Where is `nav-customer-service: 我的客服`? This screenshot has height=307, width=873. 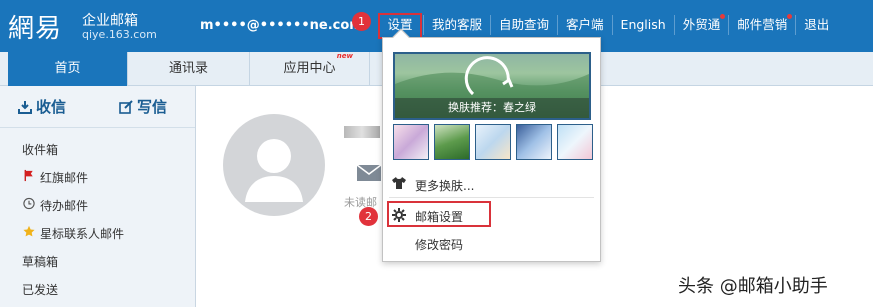 nav-customer-service: 我的客服 is located at coordinates (456, 25).